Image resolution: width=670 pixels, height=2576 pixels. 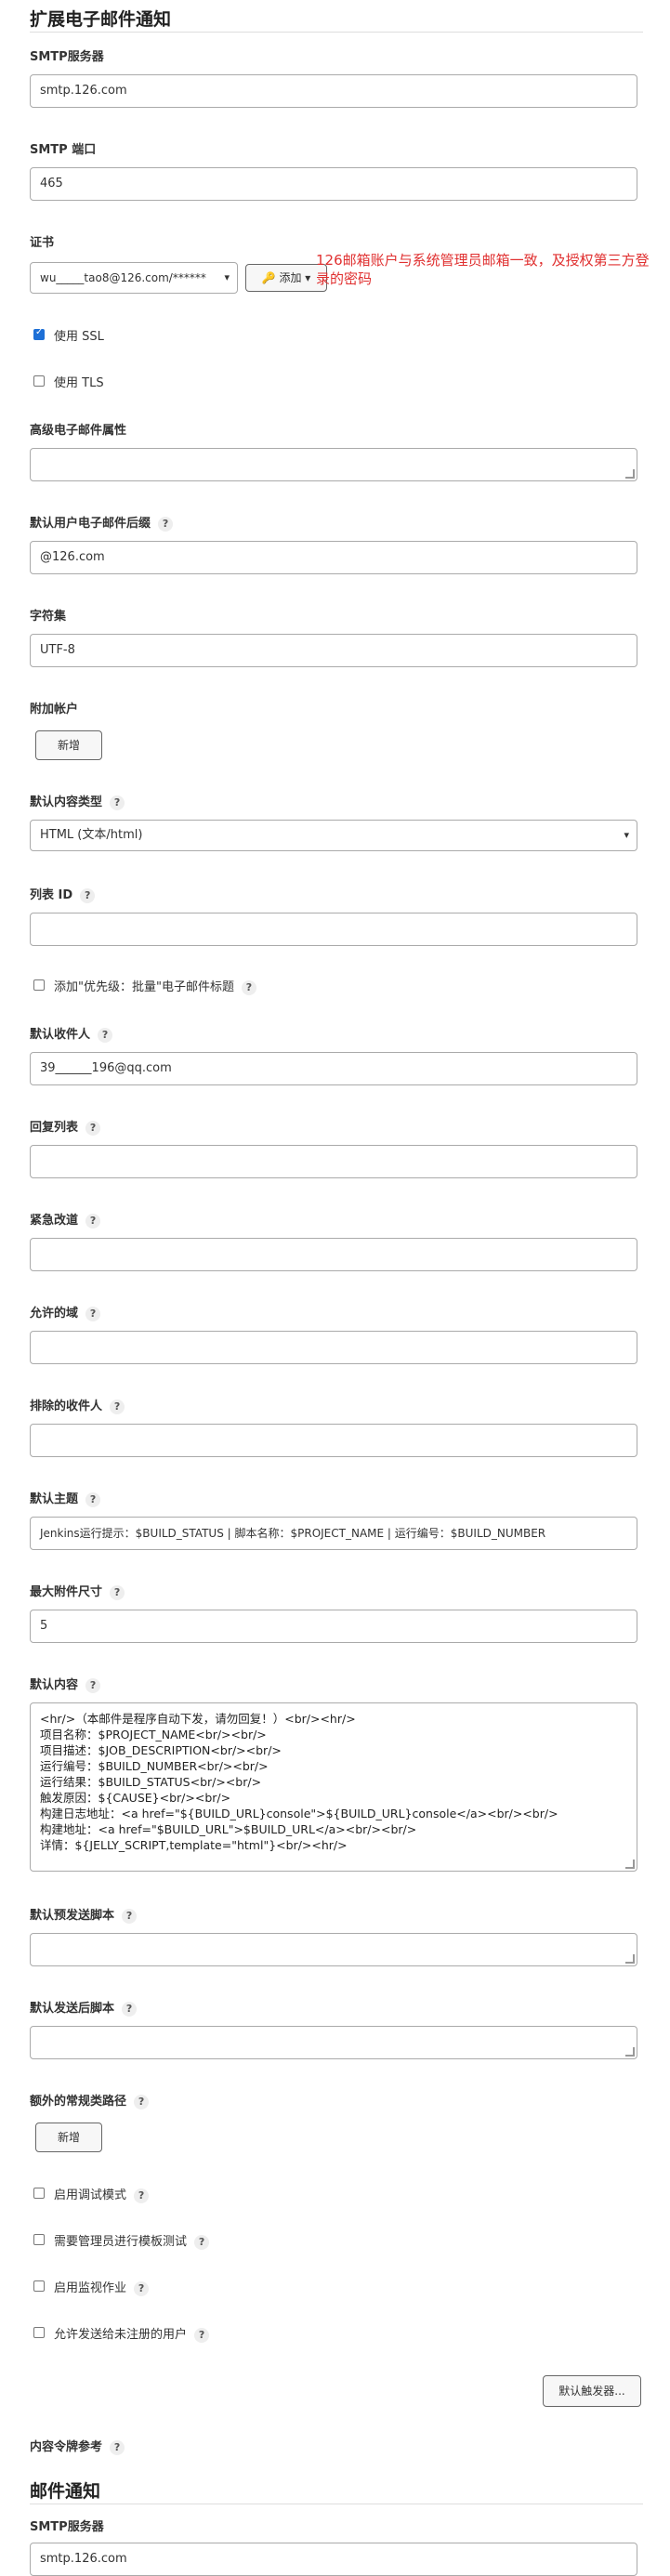 I want to click on post-send-script-label: 默认发送后脚本?, so click(x=84, y=2007).